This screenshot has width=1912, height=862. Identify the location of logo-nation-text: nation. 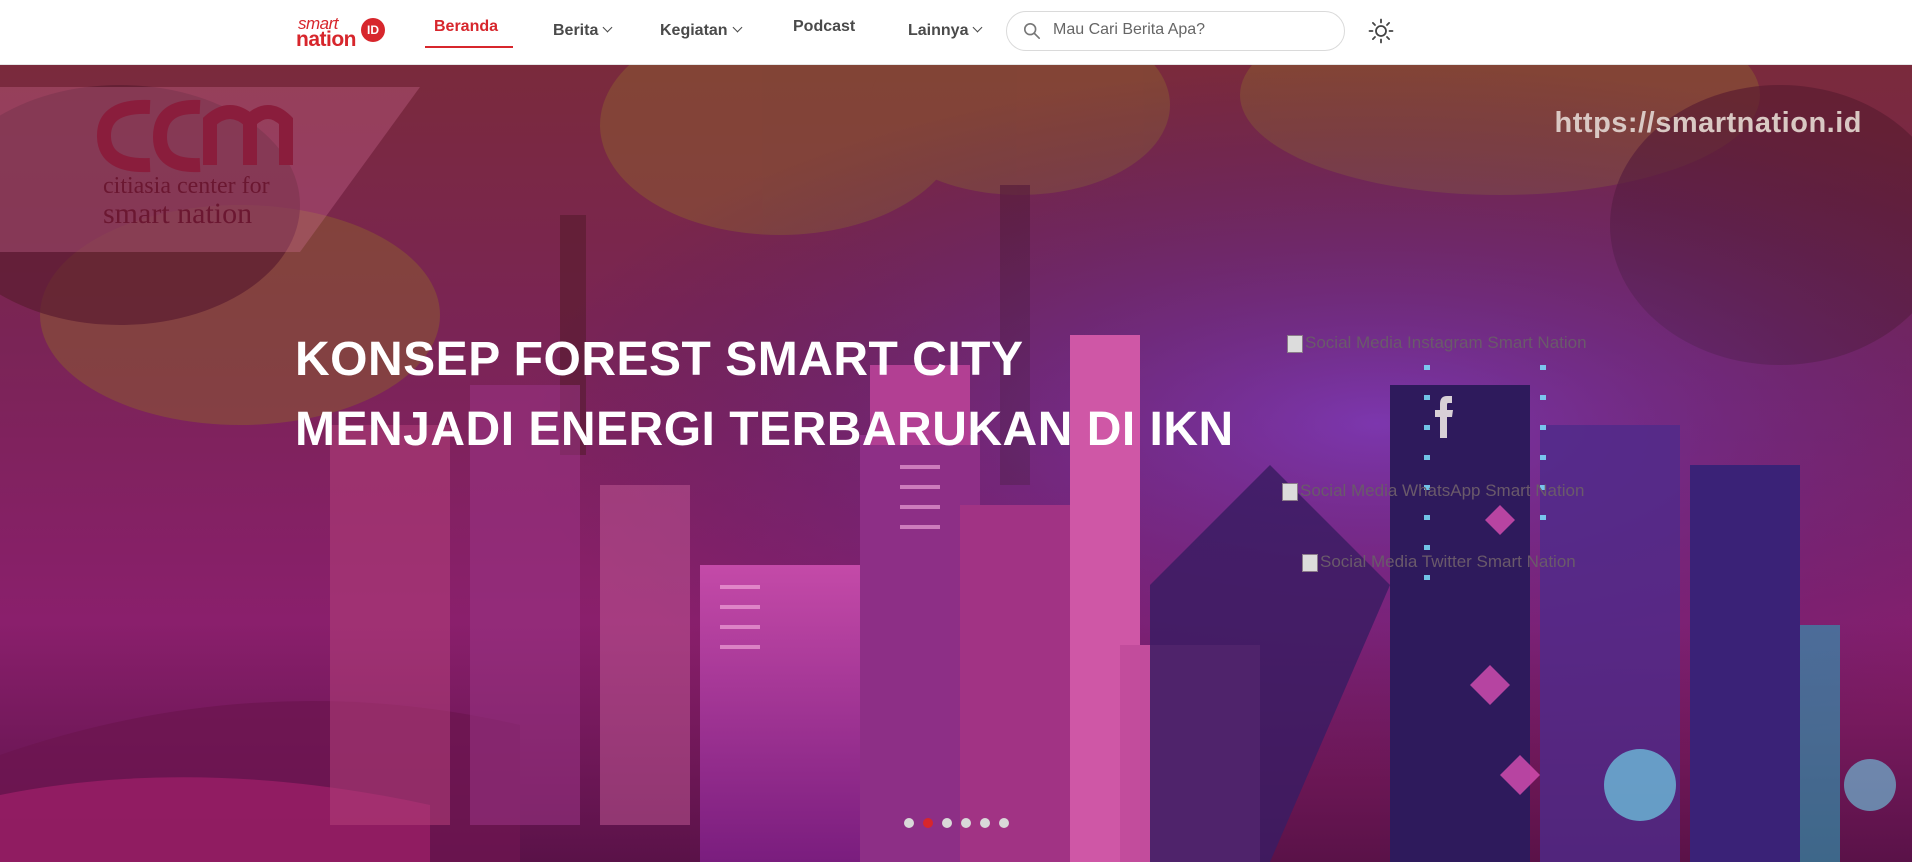
(326, 39).